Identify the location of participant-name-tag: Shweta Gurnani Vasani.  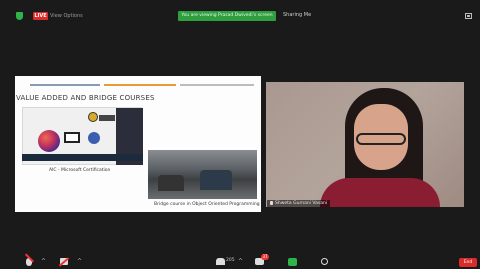
(299, 203).